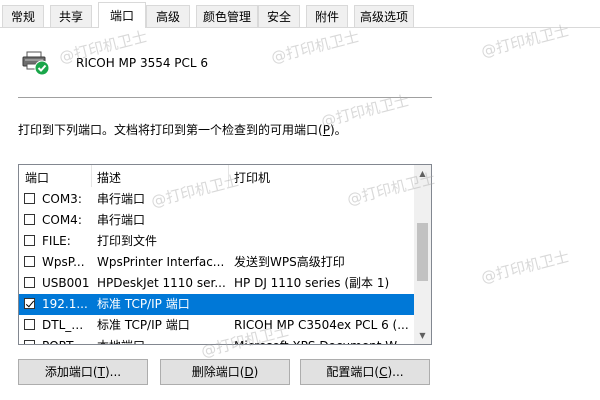 This screenshot has width=600, height=400. What do you see at coordinates (122, 15) in the screenshot?
I see `tab-ports: 端口` at bounding box center [122, 15].